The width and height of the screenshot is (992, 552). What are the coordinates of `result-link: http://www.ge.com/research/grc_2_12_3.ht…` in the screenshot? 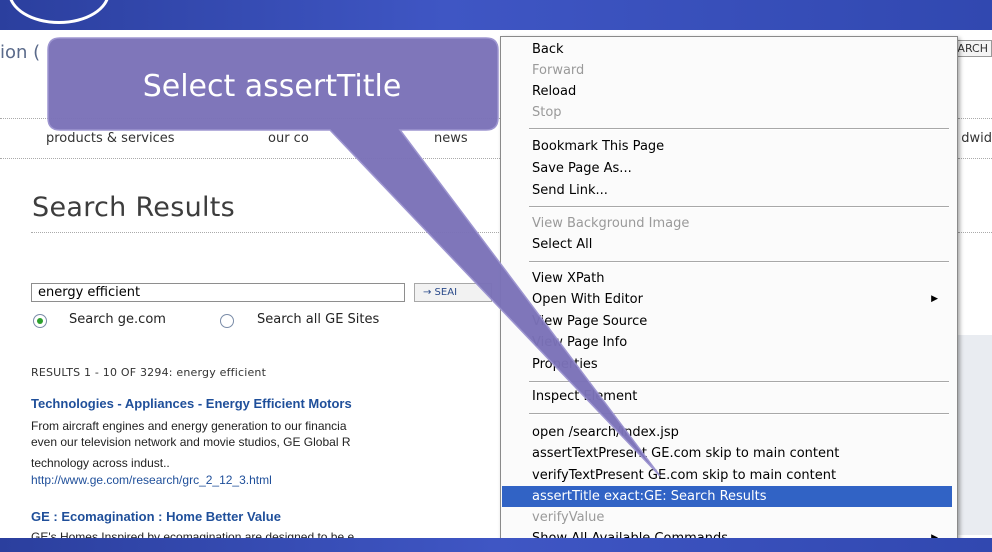 It's located at (151, 480).